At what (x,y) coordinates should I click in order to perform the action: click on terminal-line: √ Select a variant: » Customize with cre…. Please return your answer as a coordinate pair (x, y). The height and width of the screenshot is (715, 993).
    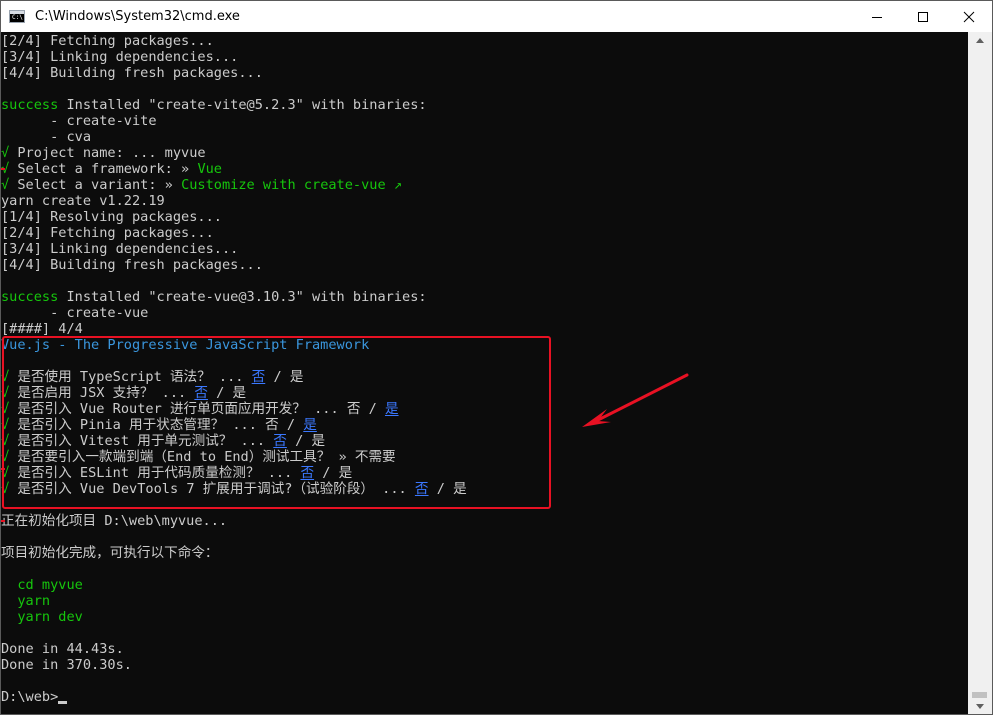
    Looking at the image, I should click on (234, 185).